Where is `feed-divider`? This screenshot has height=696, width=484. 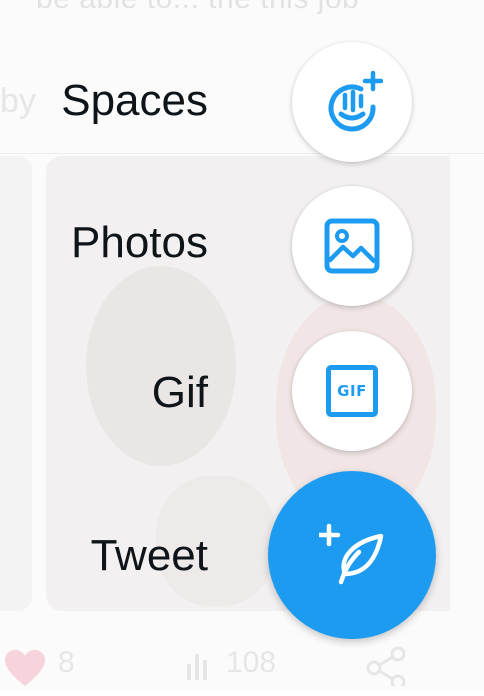
feed-divider is located at coordinates (242, 153).